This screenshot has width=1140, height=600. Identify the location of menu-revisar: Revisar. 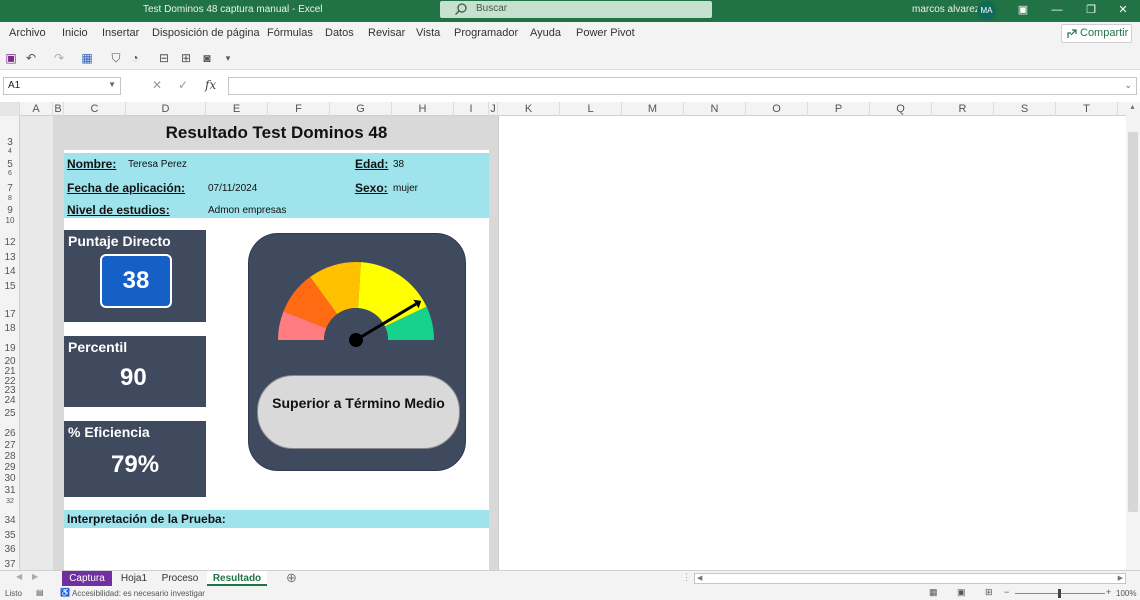
(386, 33).